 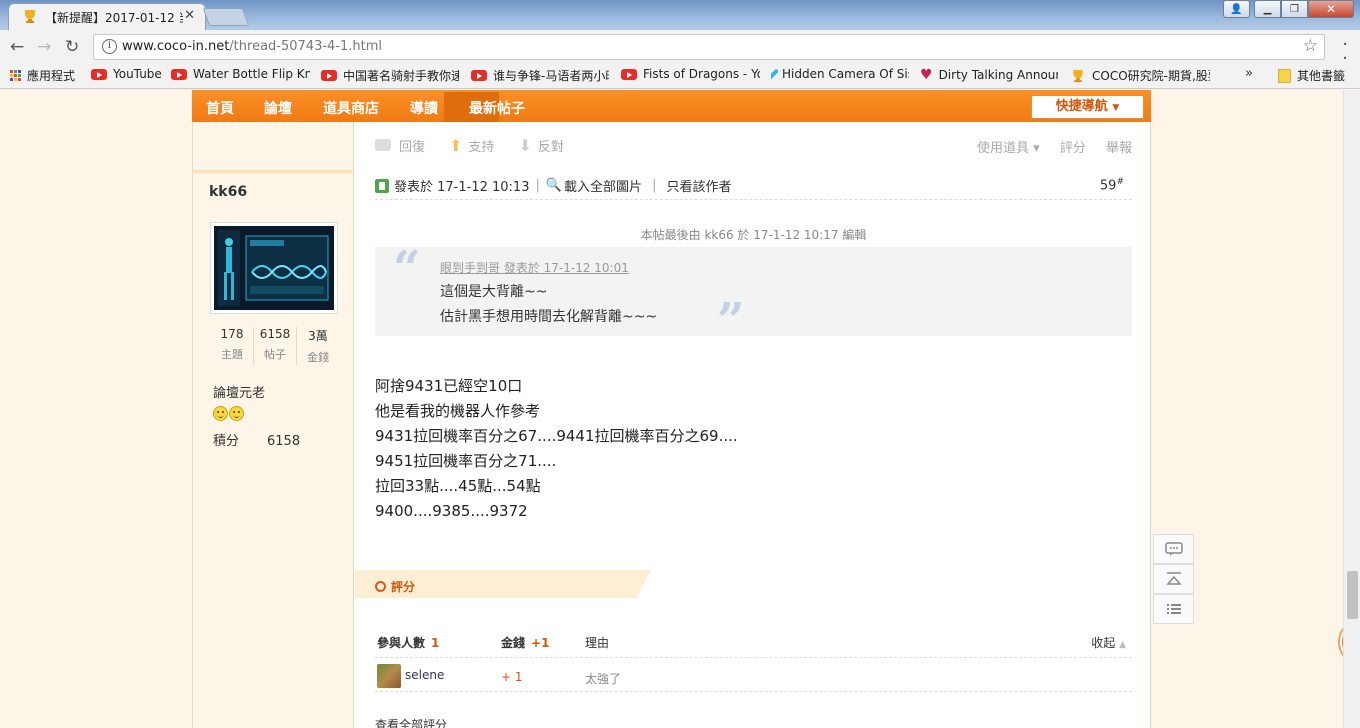 What do you see at coordinates (239, 391) in the screenshot?
I see `user-rank: 論壇元老` at bounding box center [239, 391].